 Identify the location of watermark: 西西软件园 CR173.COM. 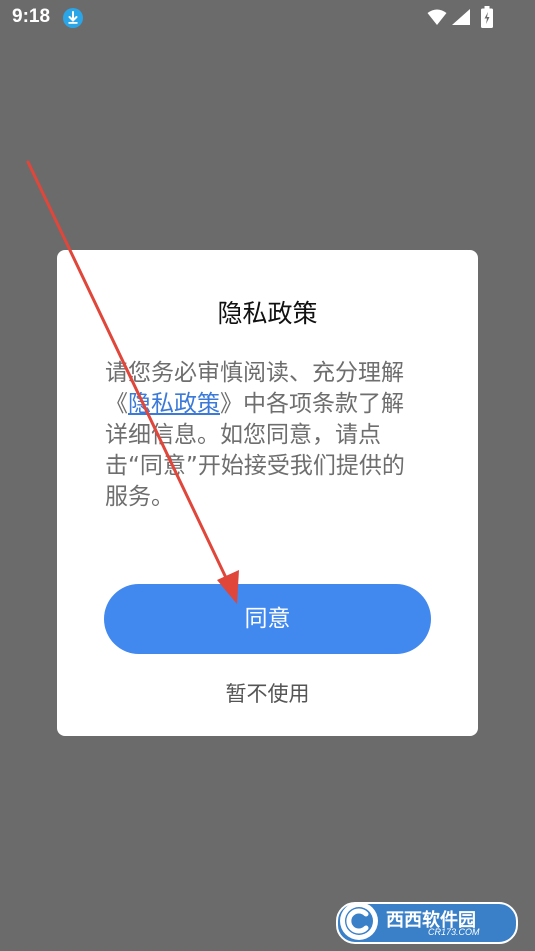
(427, 922).